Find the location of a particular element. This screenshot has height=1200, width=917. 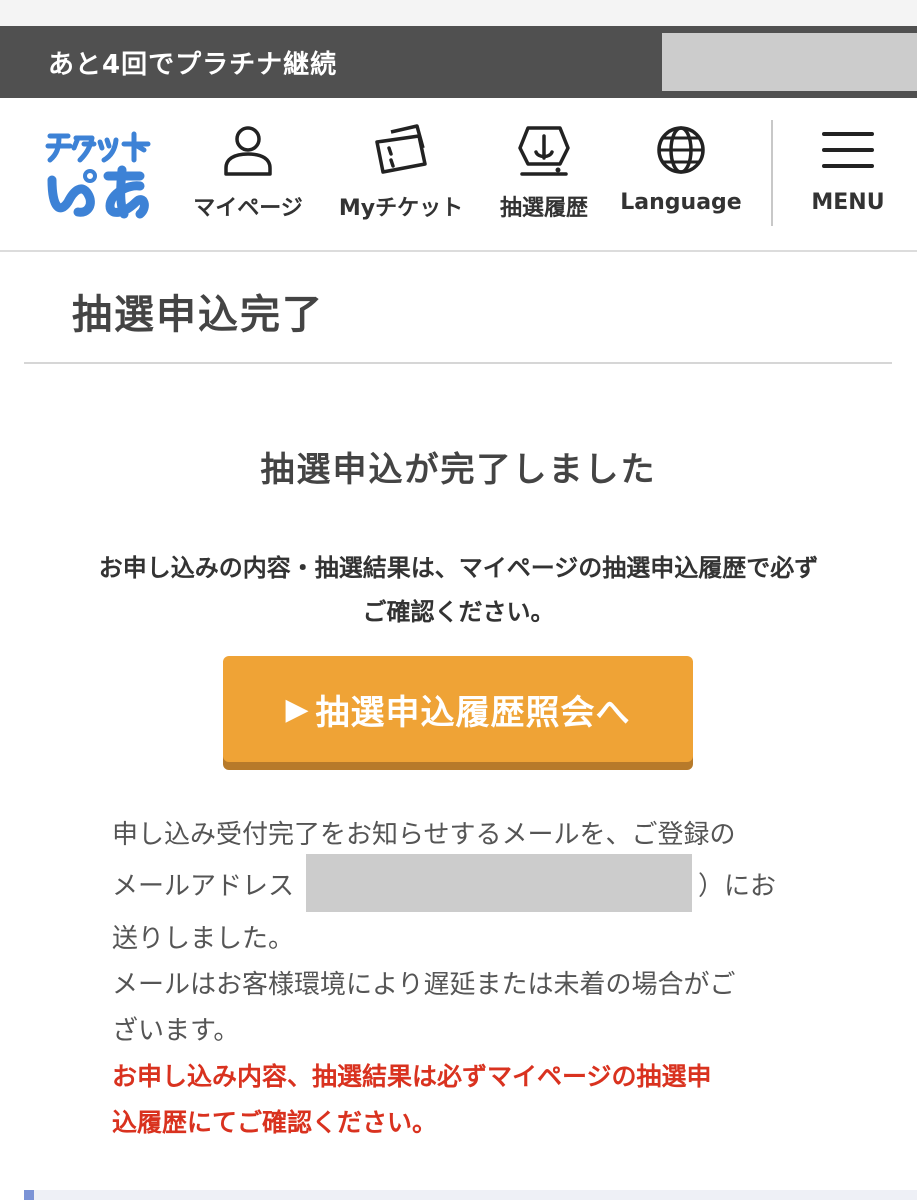

complete-heading: 抽選申込が完了しました is located at coordinates (458, 470).